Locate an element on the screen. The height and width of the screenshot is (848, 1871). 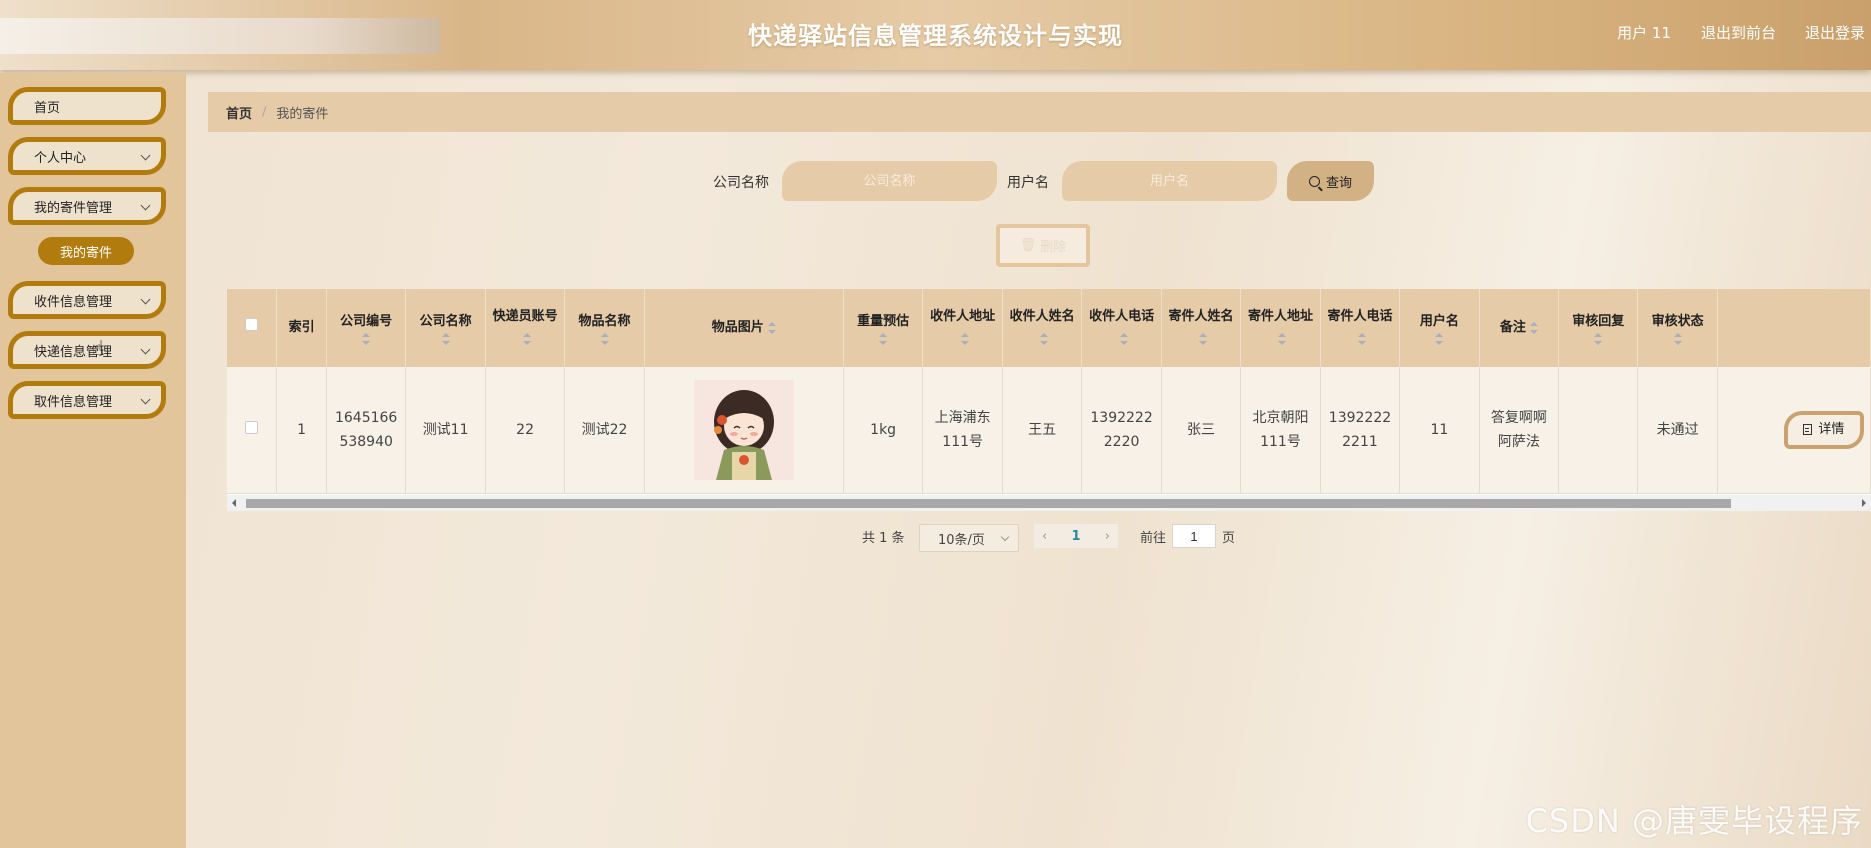
sidebar-item-home: 首页 is located at coordinates (87, 106).